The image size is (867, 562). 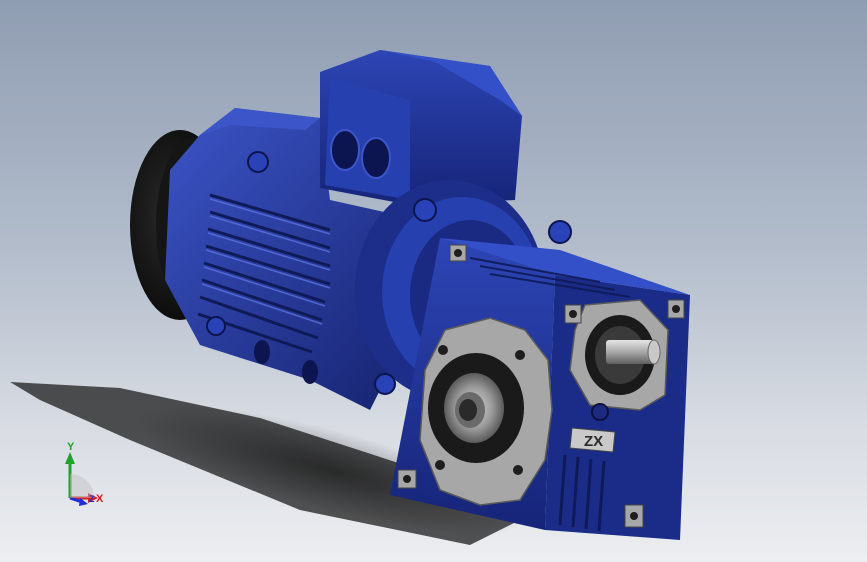 I want to click on triad-z-label: Z, so click(x=92, y=499).